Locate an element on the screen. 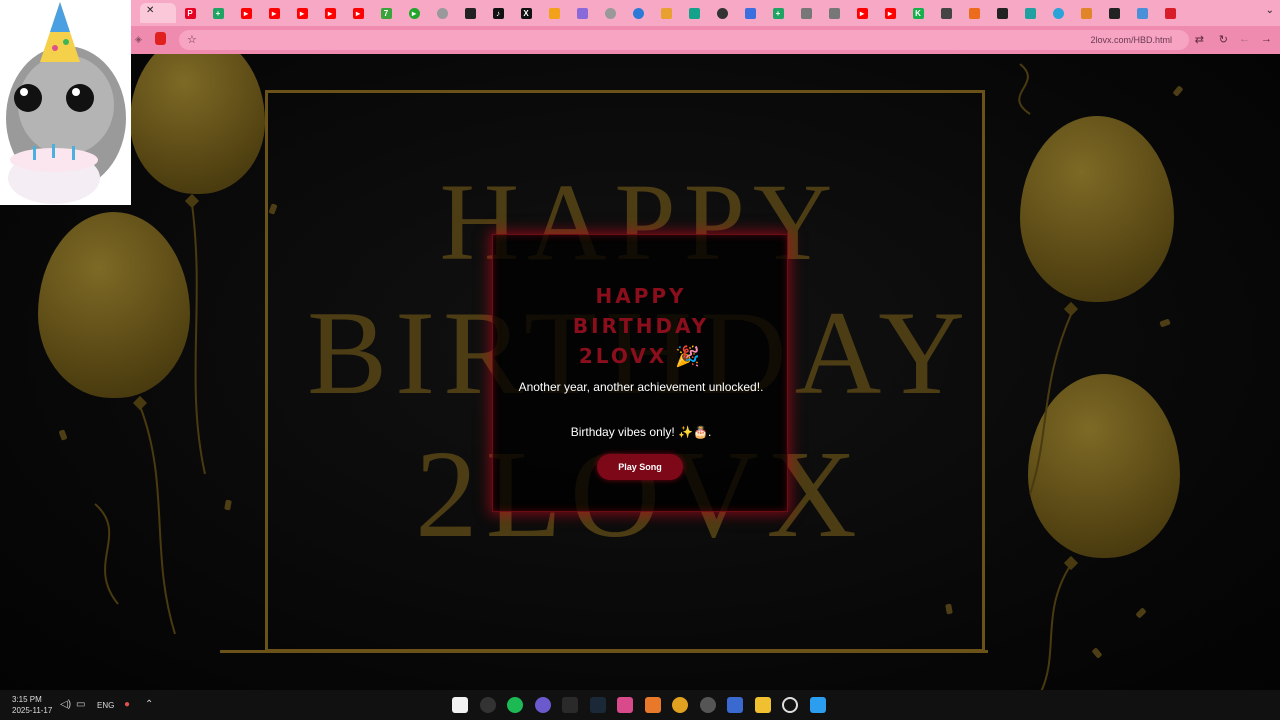  taskbar: 3:15 PM 2025-11-17 ◁) ▭ ENG ● ⌃ is located at coordinates (640, 705).